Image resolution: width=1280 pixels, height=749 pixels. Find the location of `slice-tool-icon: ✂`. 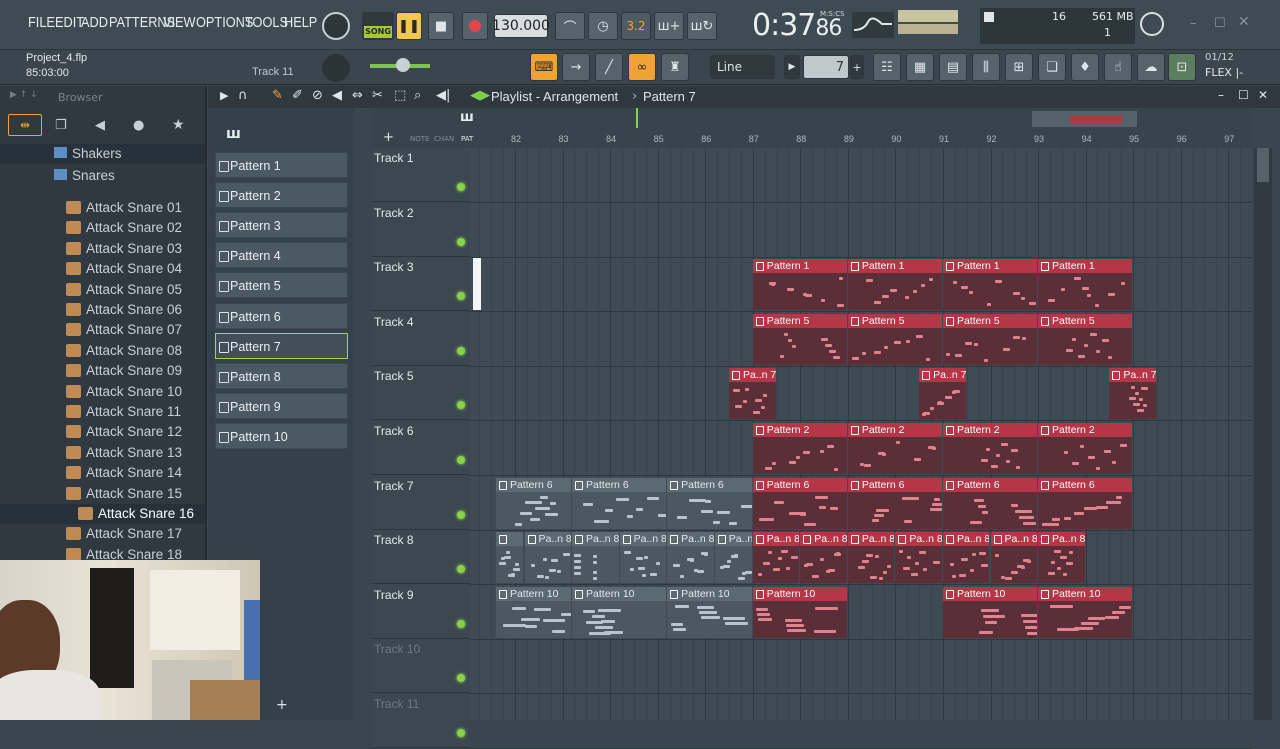

slice-tool-icon: ✂ is located at coordinates (377, 95).